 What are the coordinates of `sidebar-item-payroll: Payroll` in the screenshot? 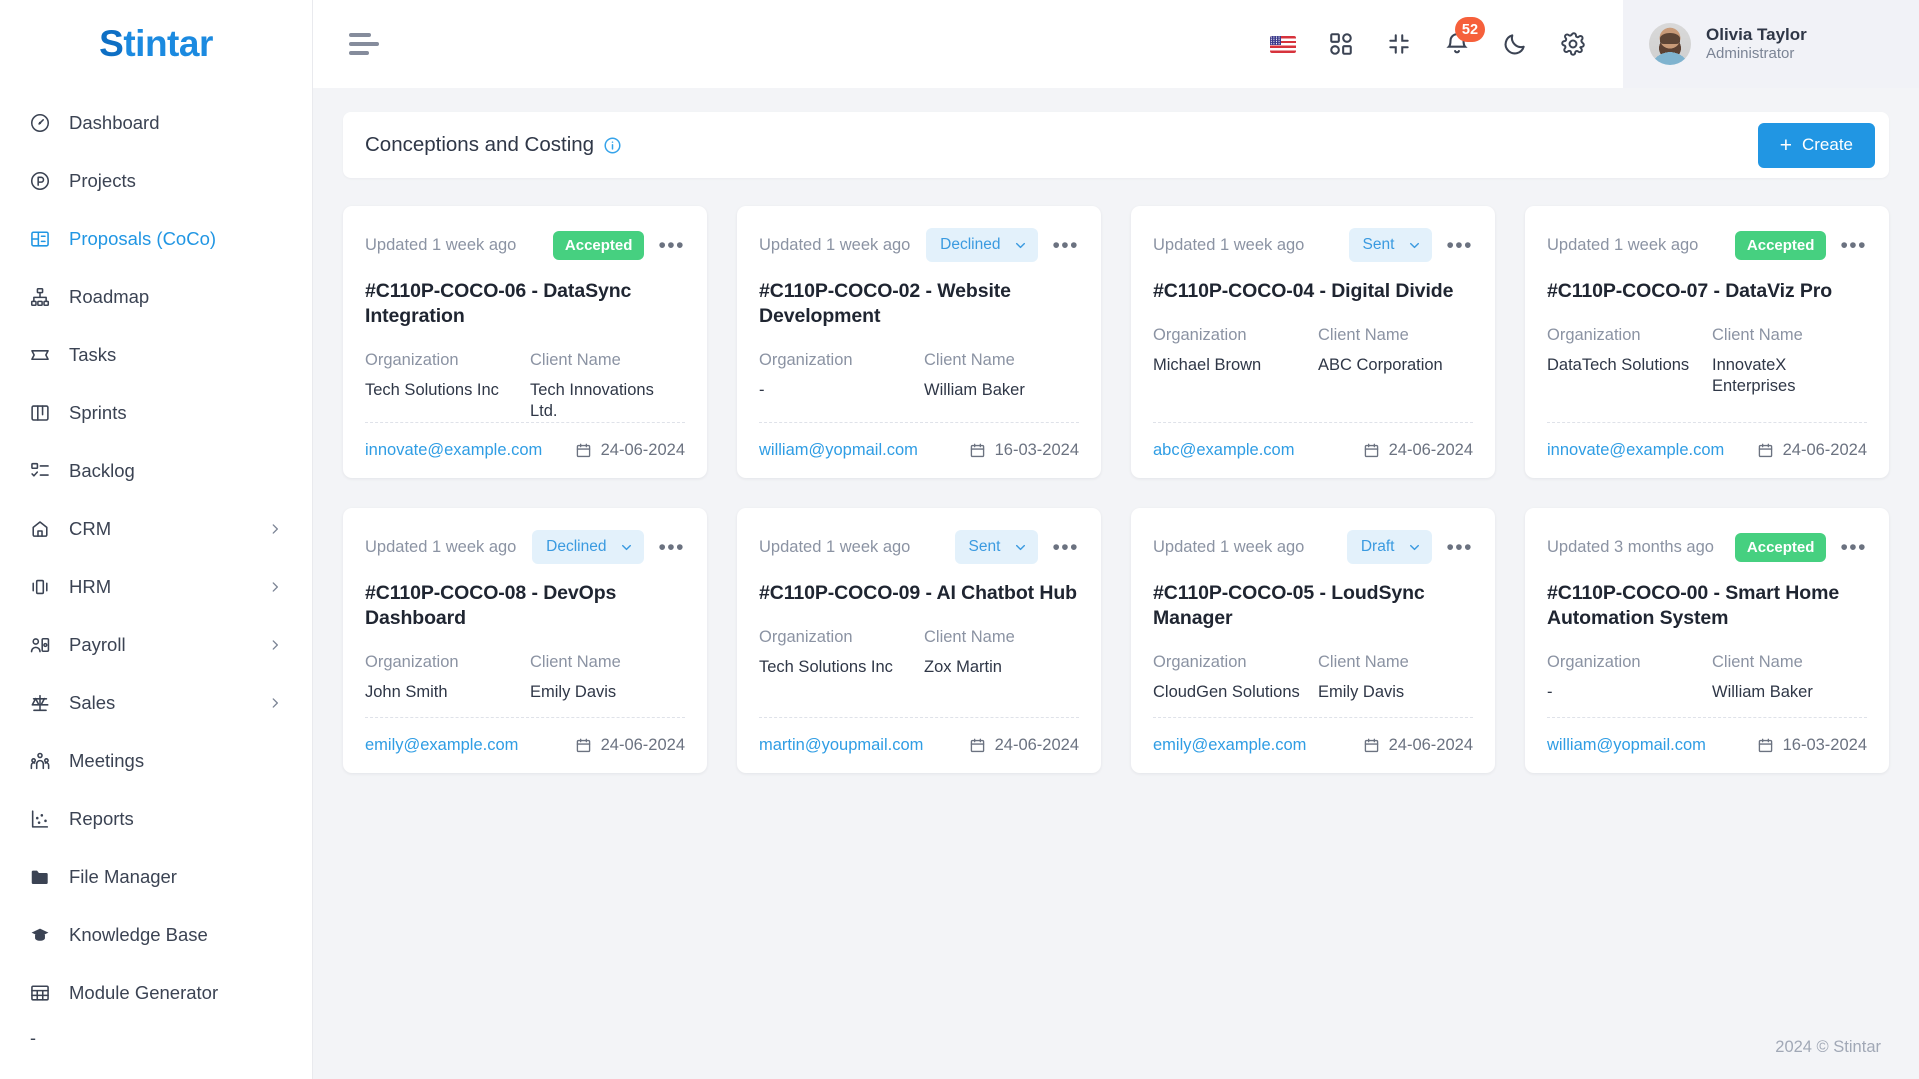 It's located at (156, 645).